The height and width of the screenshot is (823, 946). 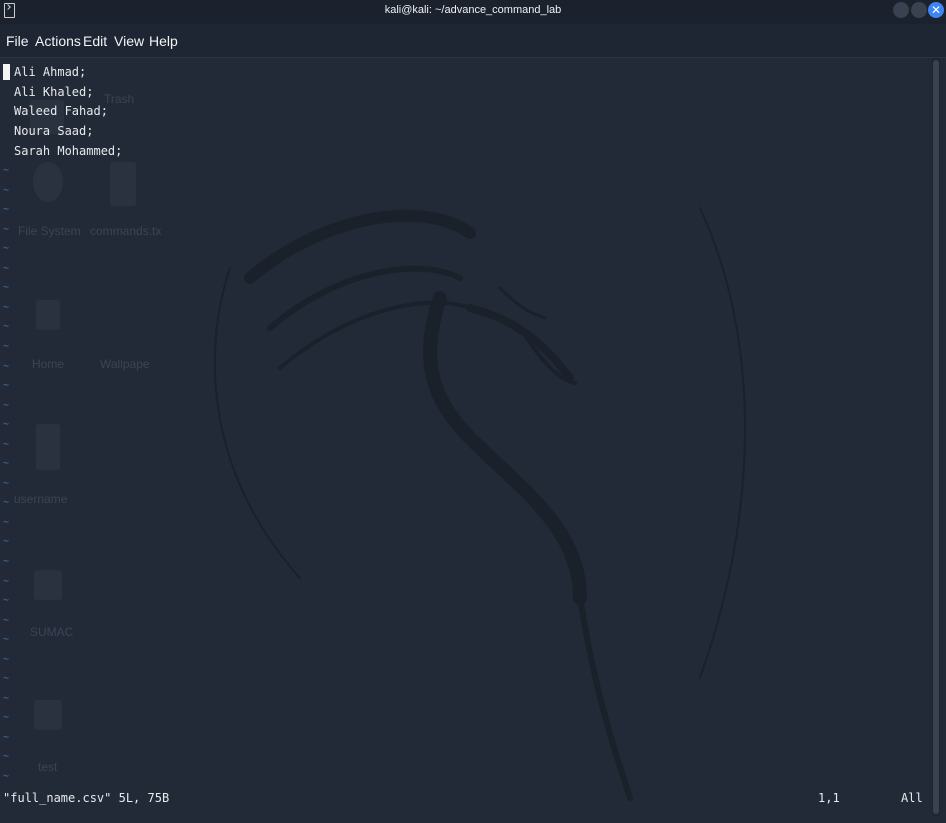 I want to click on menu-file: File, so click(x=17, y=41).